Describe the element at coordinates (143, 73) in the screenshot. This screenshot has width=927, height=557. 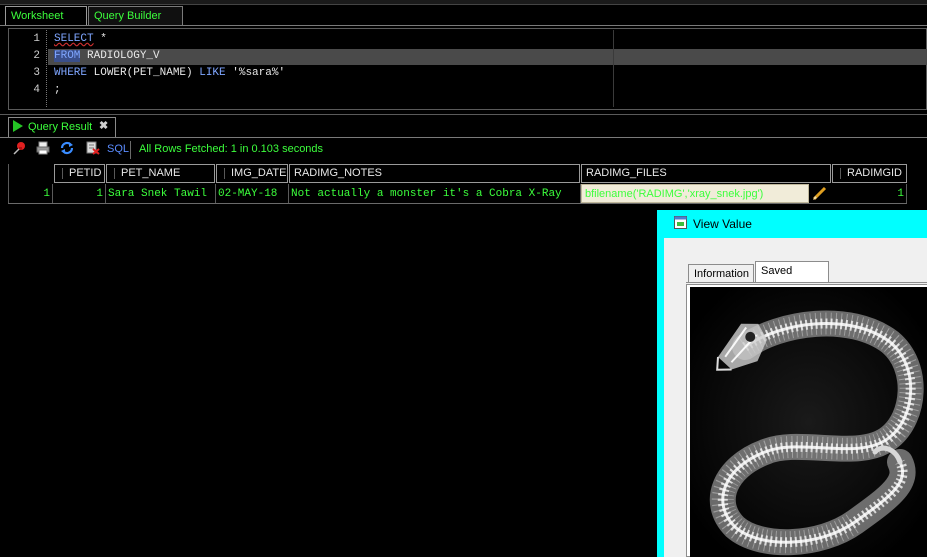
I see `code-text: LOWER(PET_NAME)` at that location.